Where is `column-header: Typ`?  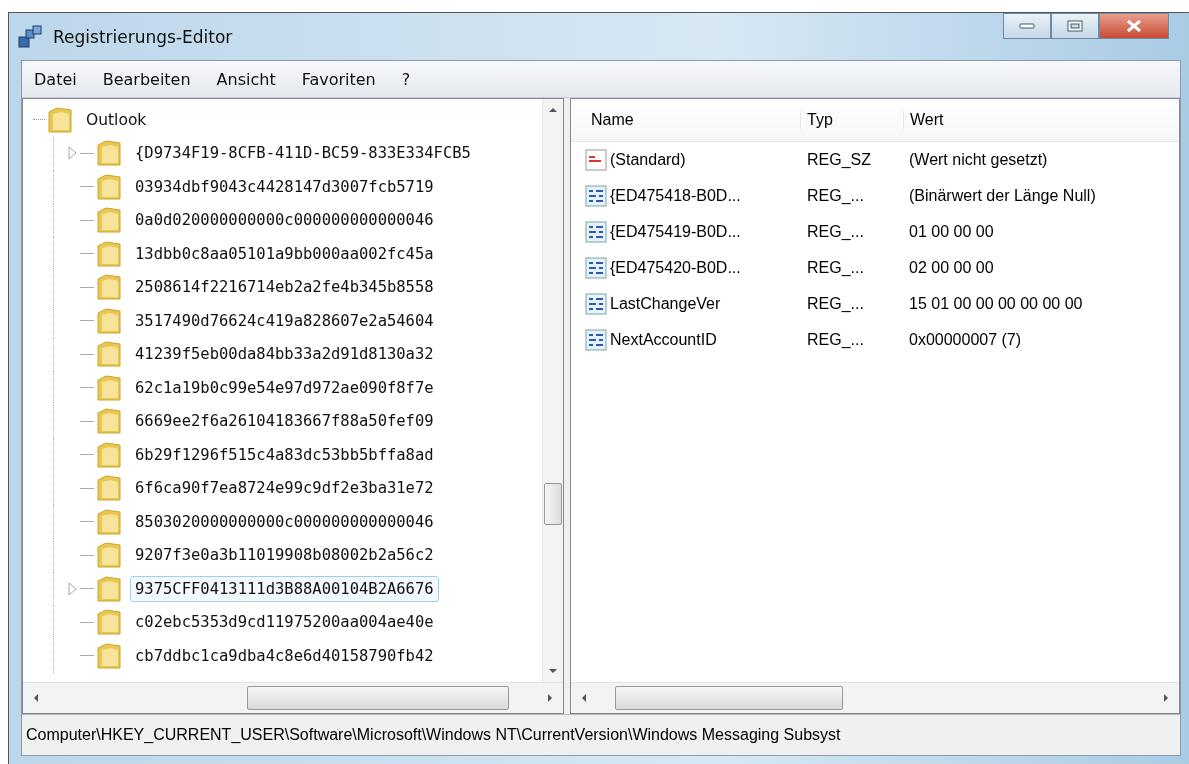
column-header: Typ is located at coordinates (852, 120).